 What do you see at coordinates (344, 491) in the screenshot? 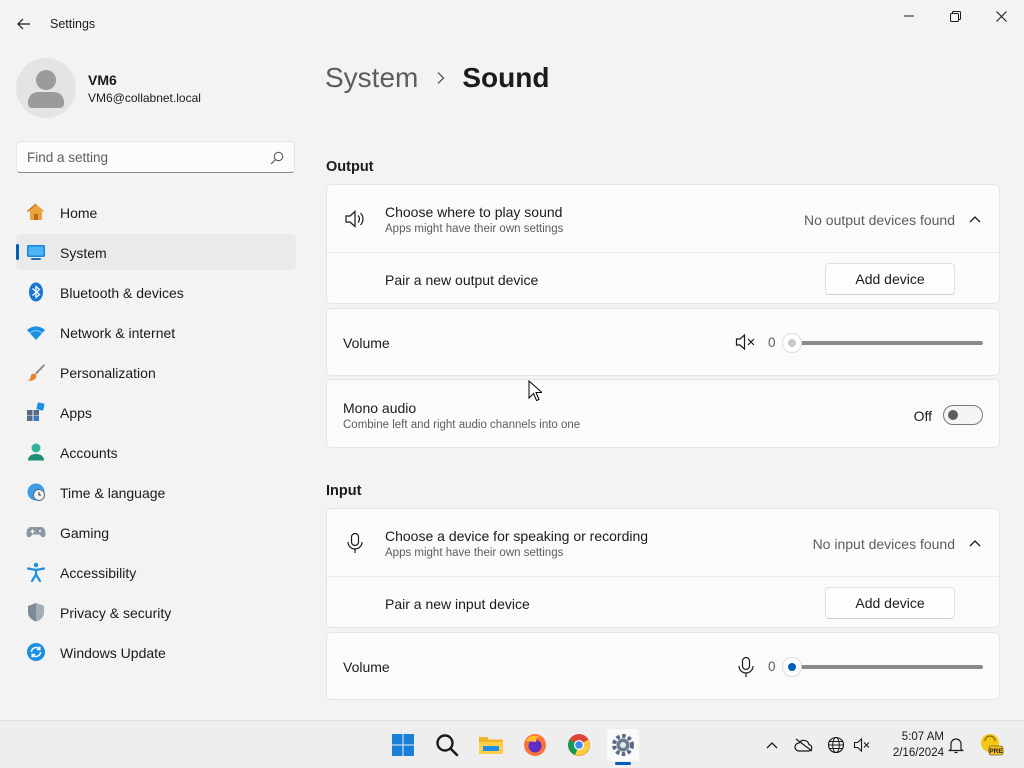
I see `input-section-title: Input` at bounding box center [344, 491].